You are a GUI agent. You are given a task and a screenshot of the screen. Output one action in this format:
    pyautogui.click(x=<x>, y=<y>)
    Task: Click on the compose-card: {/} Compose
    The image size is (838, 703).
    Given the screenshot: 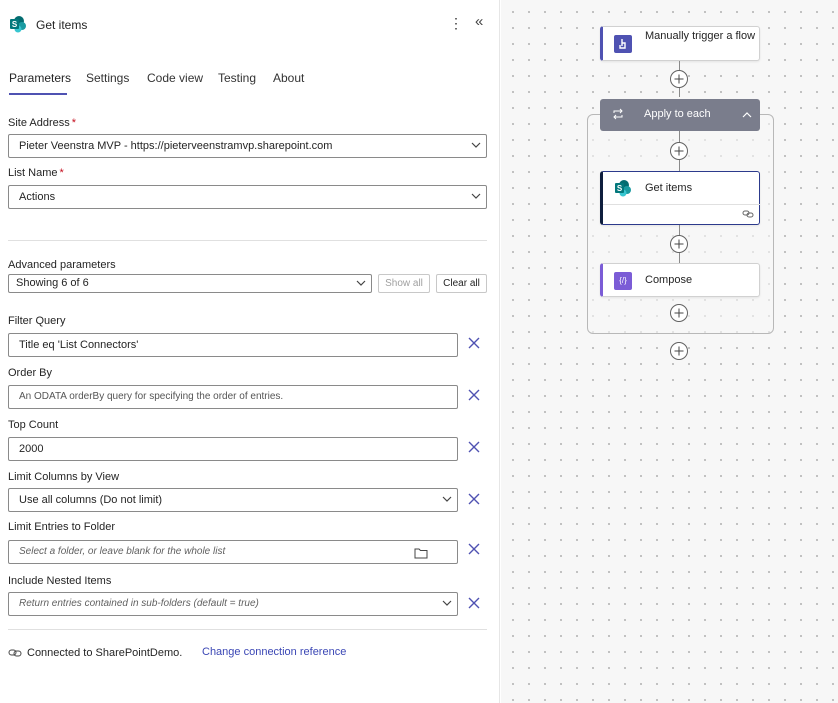 What is the action you would take?
    pyautogui.click(x=680, y=280)
    